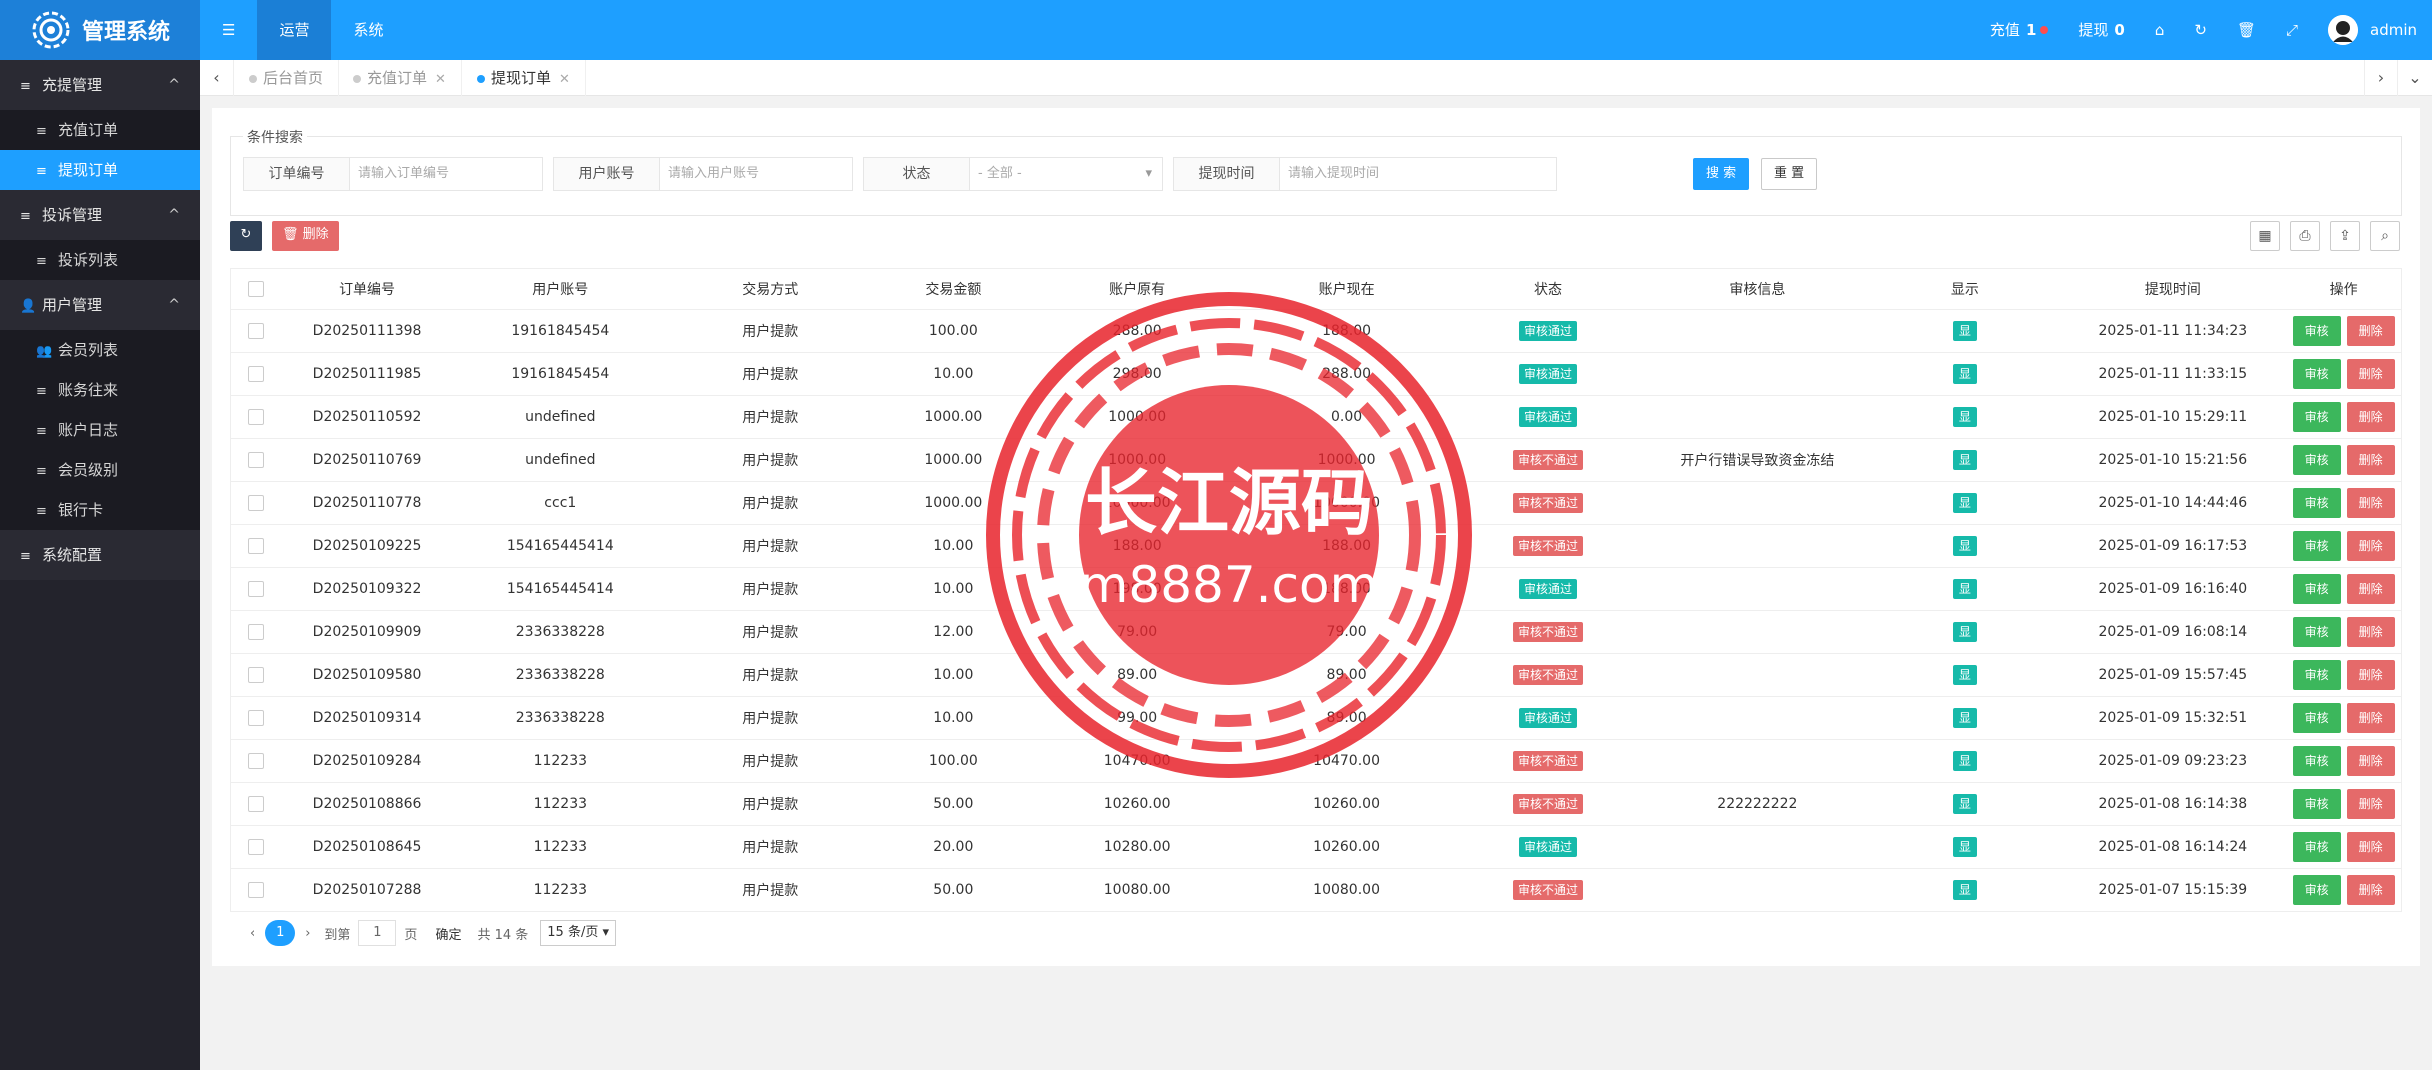 The width and height of the screenshot is (2432, 1070). Describe the element at coordinates (2019, 30) in the screenshot. I see `recharge-notice: 充值 1` at that location.